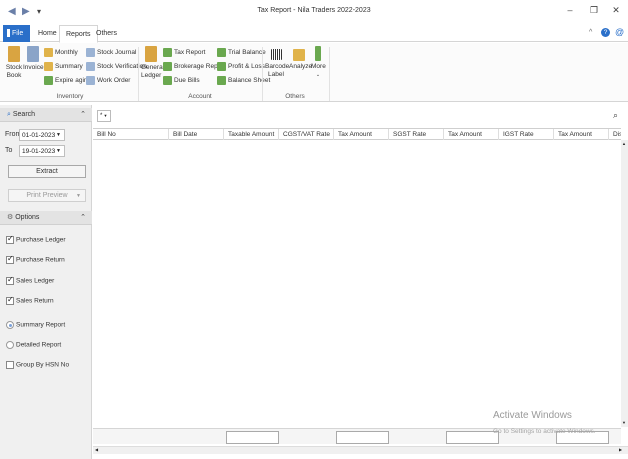 The height and width of the screenshot is (459, 628). What do you see at coordinates (46, 218) in the screenshot?
I see `options-panel-header: ⚙ Options ⌃` at bounding box center [46, 218].